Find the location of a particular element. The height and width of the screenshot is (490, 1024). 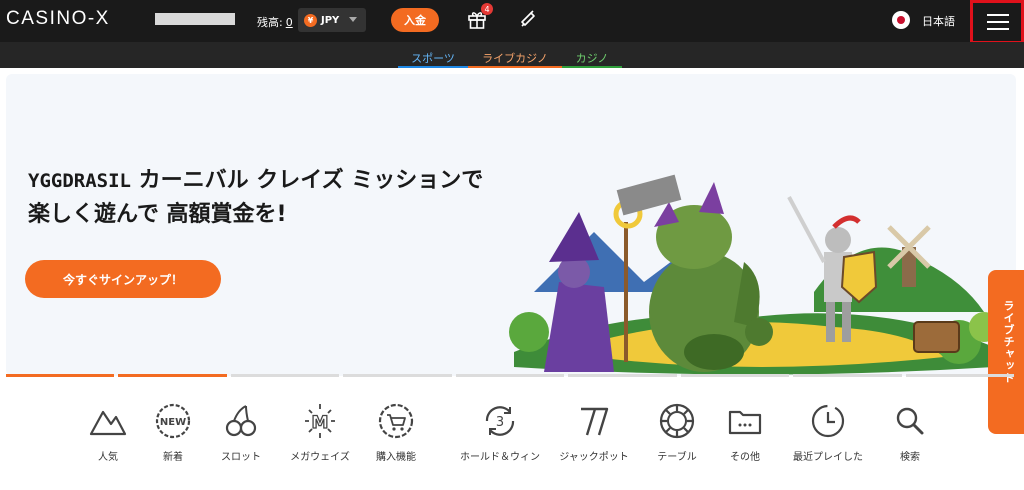

category-jackpot: ジャックポット is located at coordinates (594, 431).